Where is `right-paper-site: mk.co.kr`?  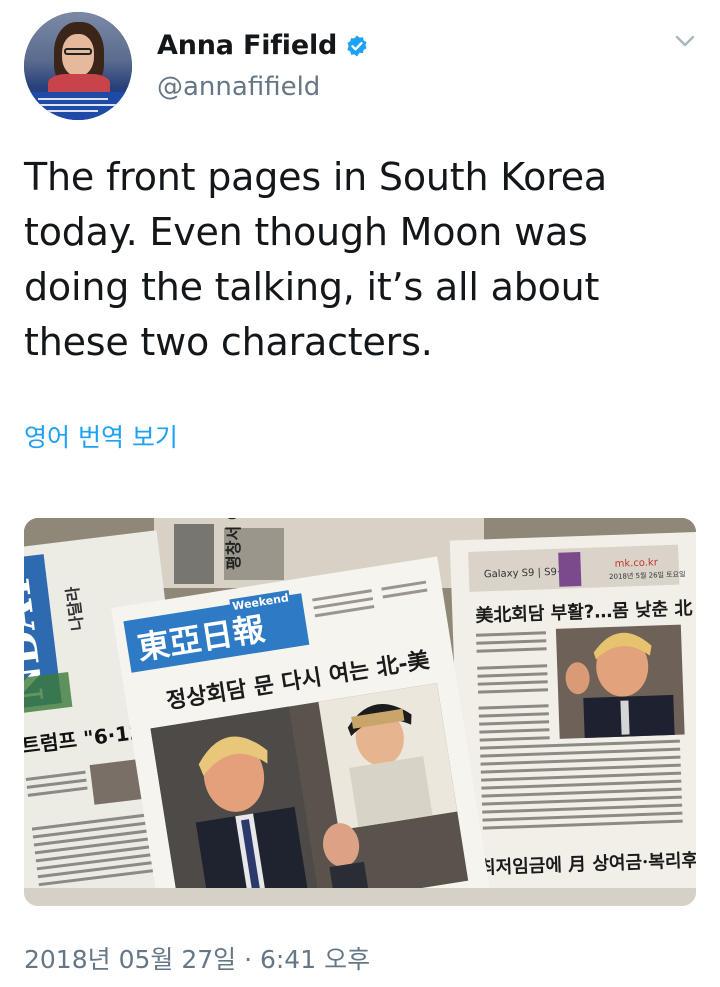
right-paper-site: mk.co.kr is located at coordinates (636, 563).